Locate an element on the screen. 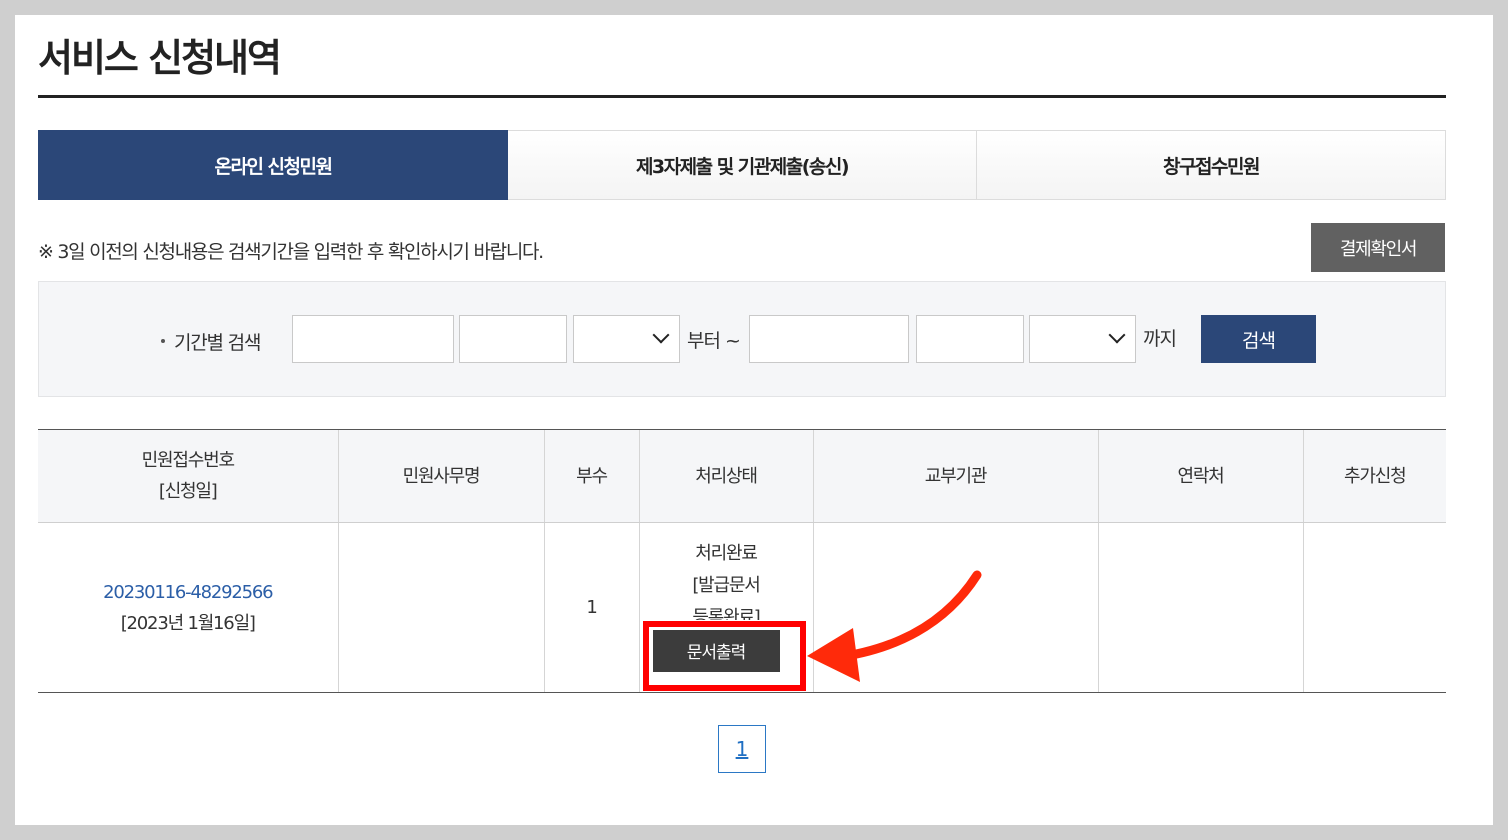 The height and width of the screenshot is (840, 1508). cell-status: 처리완료 [발급문서 등록완료] 문서출력 is located at coordinates (725, 607).